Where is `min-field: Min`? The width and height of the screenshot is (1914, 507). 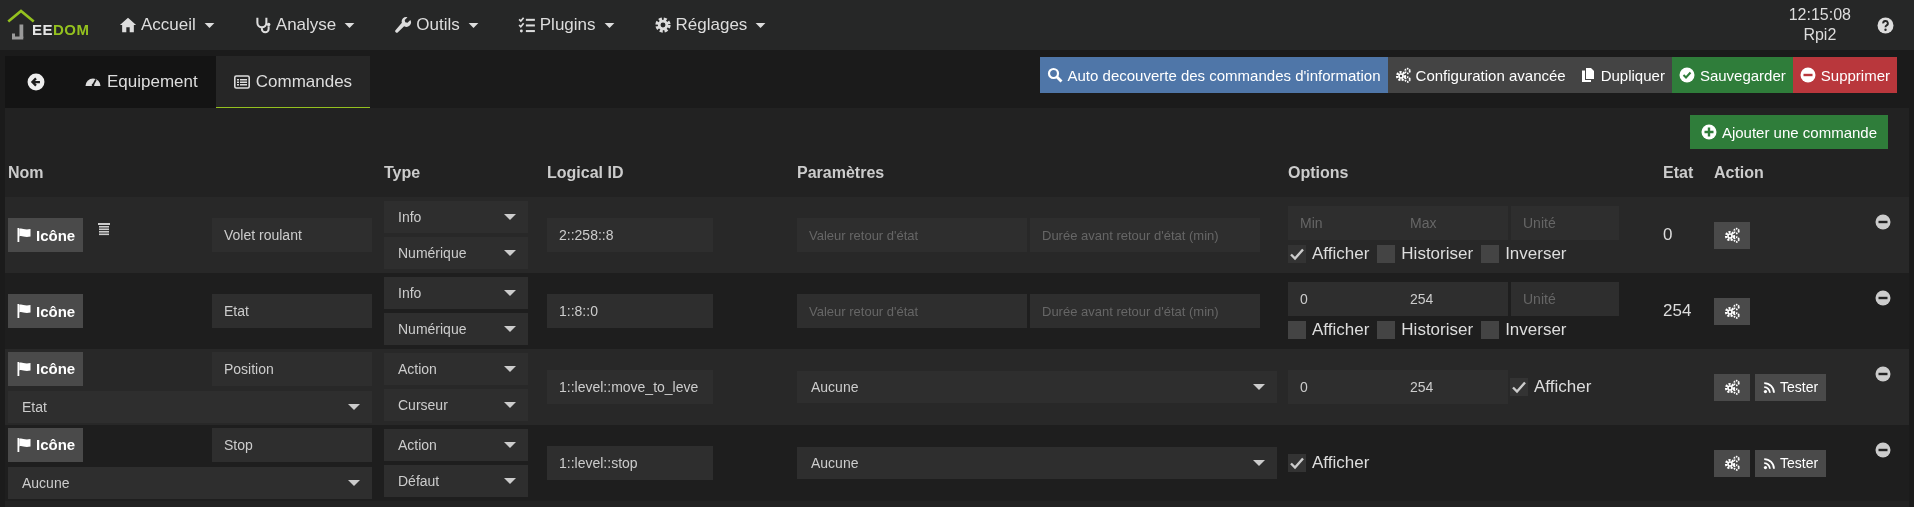
min-field: Min is located at coordinates (1343, 223).